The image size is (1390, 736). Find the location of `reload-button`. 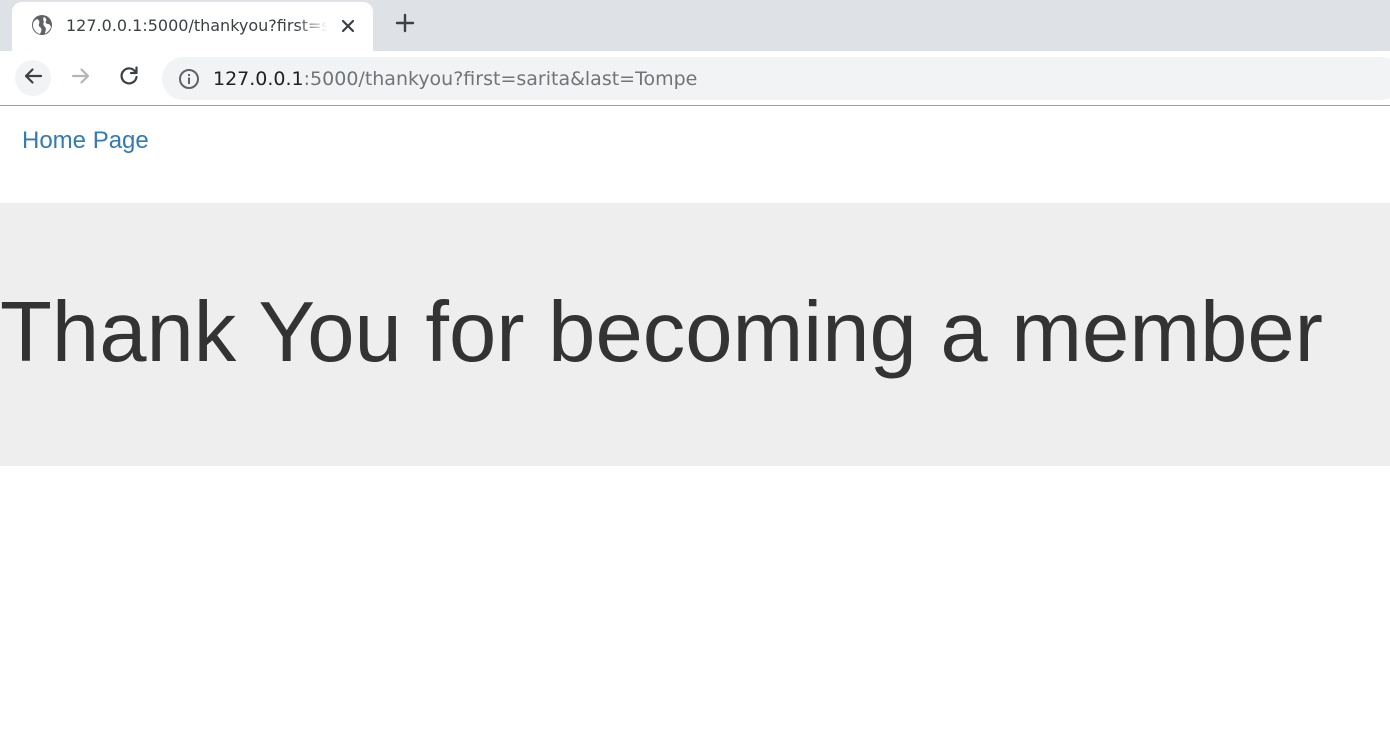

reload-button is located at coordinates (129, 78).